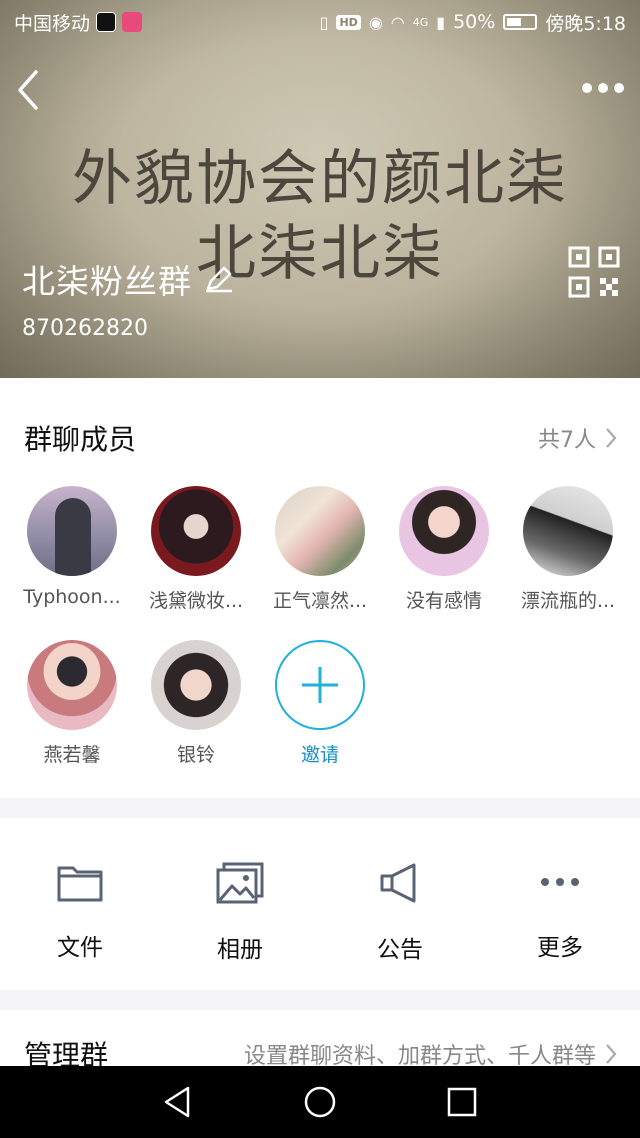 Image resolution: width=640 pixels, height=1138 pixels. What do you see at coordinates (80, 912) in the screenshot?
I see `tool-files: 文件` at bounding box center [80, 912].